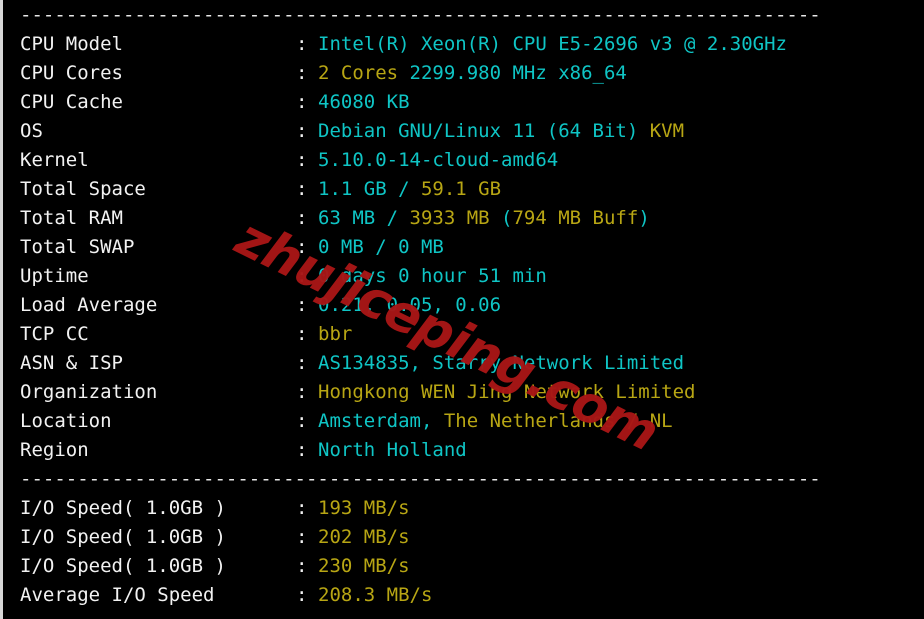  I want to click on row-label: CPU Model, so click(71, 44).